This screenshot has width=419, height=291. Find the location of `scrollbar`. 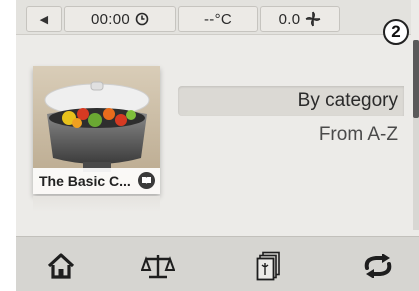

scrollbar is located at coordinates (416, 135).